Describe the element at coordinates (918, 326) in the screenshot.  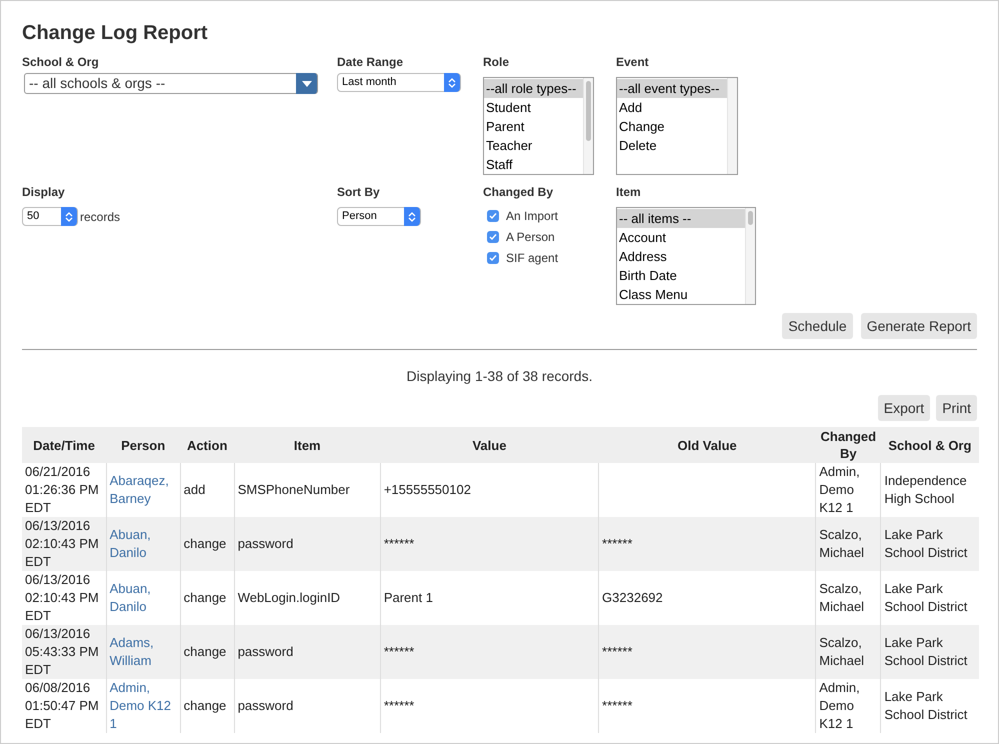
I see `action-button: Generate Report` at that location.